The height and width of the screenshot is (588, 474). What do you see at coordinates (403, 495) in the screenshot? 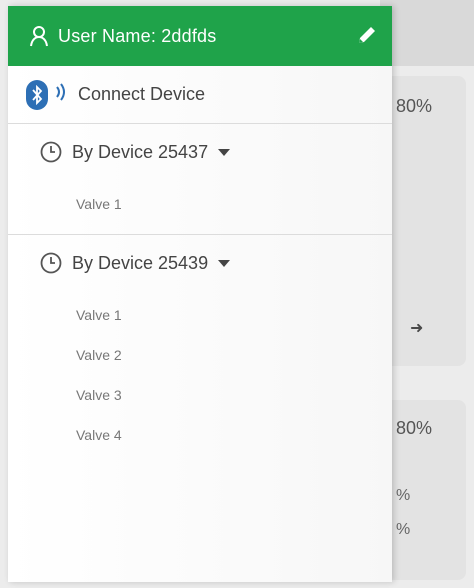
I see `background-card-2-line1: %` at bounding box center [403, 495].